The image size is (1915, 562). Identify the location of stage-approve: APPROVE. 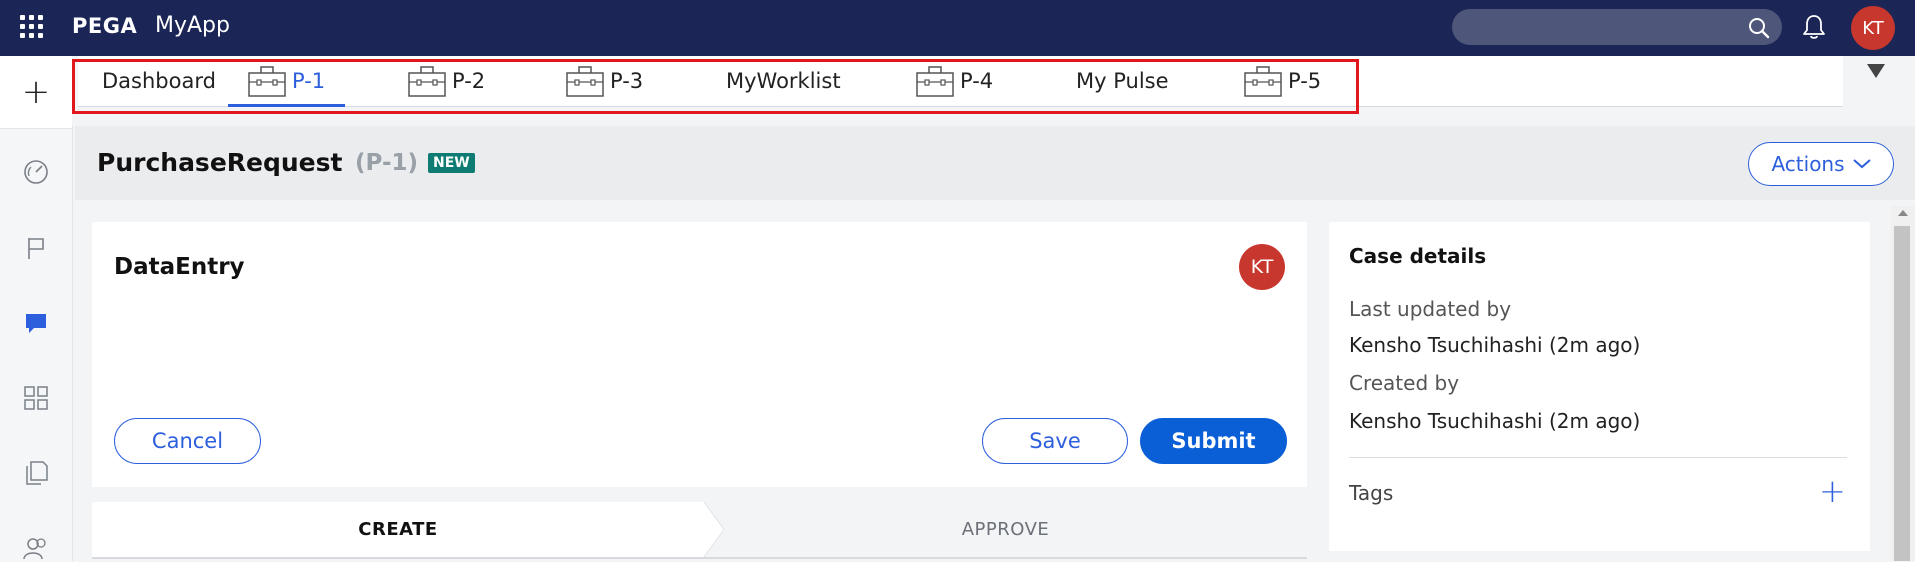
(1005, 529).